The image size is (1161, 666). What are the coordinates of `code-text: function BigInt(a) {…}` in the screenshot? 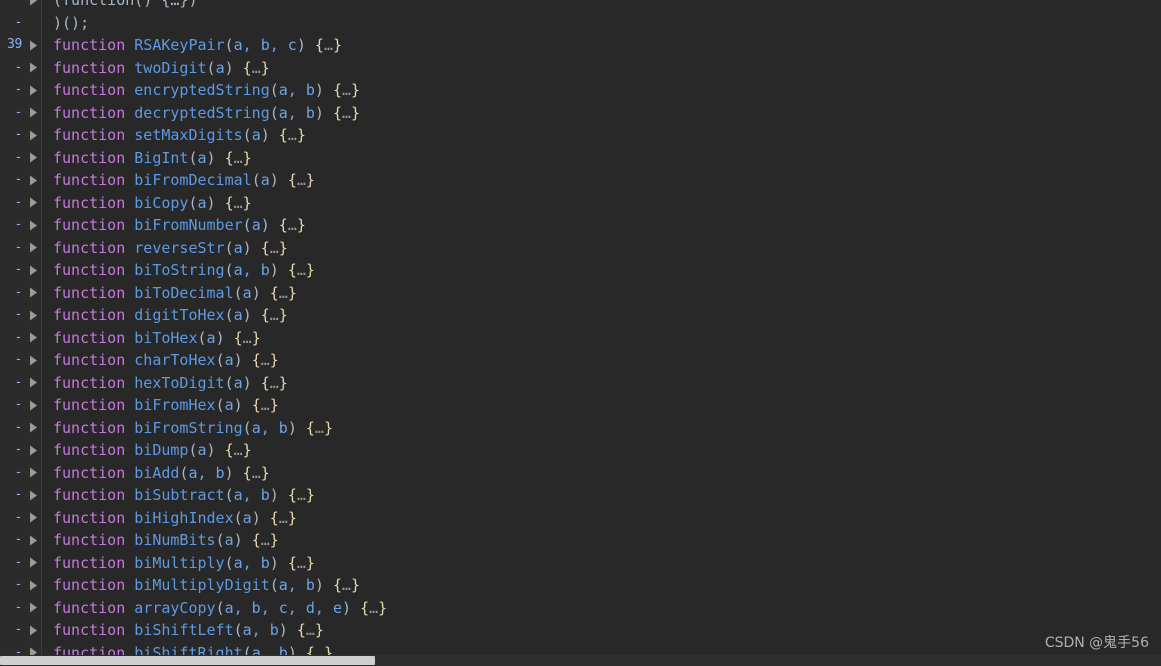 It's located at (152, 158).